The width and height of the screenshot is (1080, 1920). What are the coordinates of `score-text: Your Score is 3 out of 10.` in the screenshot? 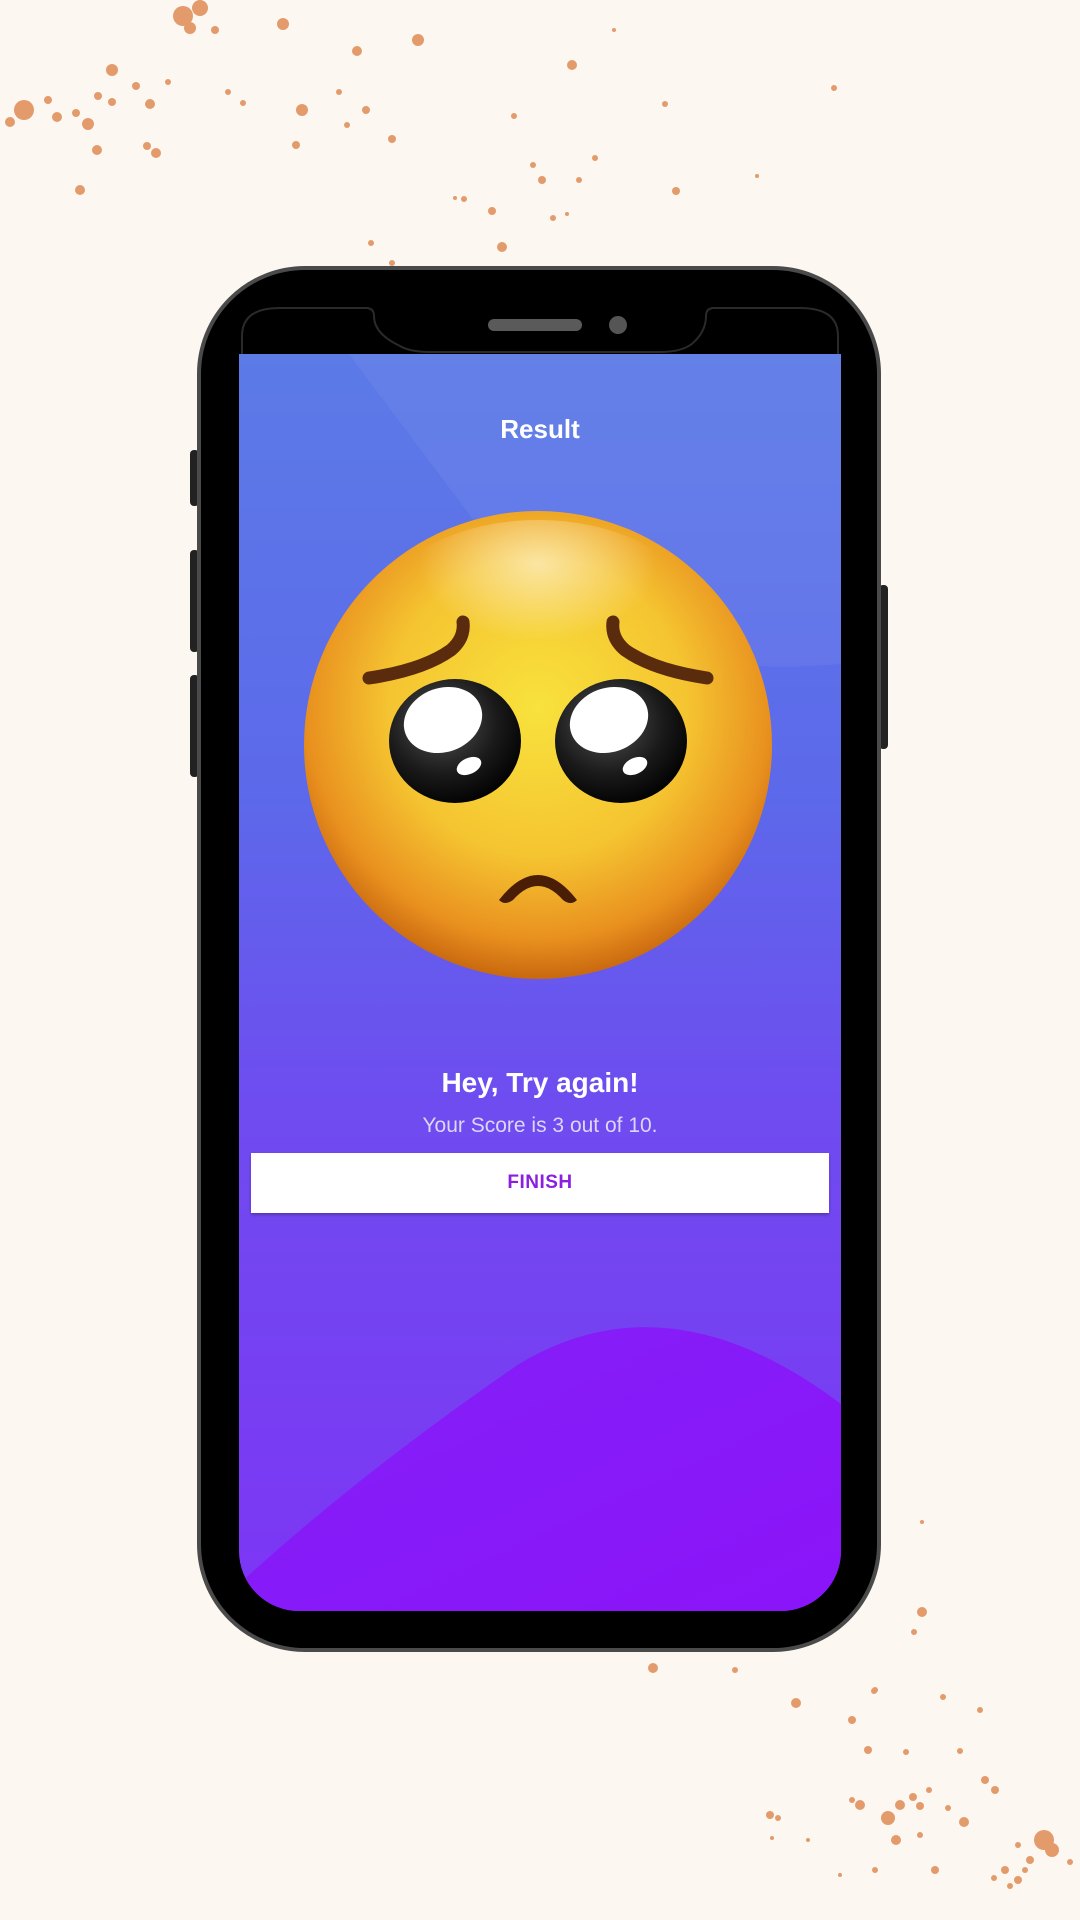 It's located at (540, 1125).